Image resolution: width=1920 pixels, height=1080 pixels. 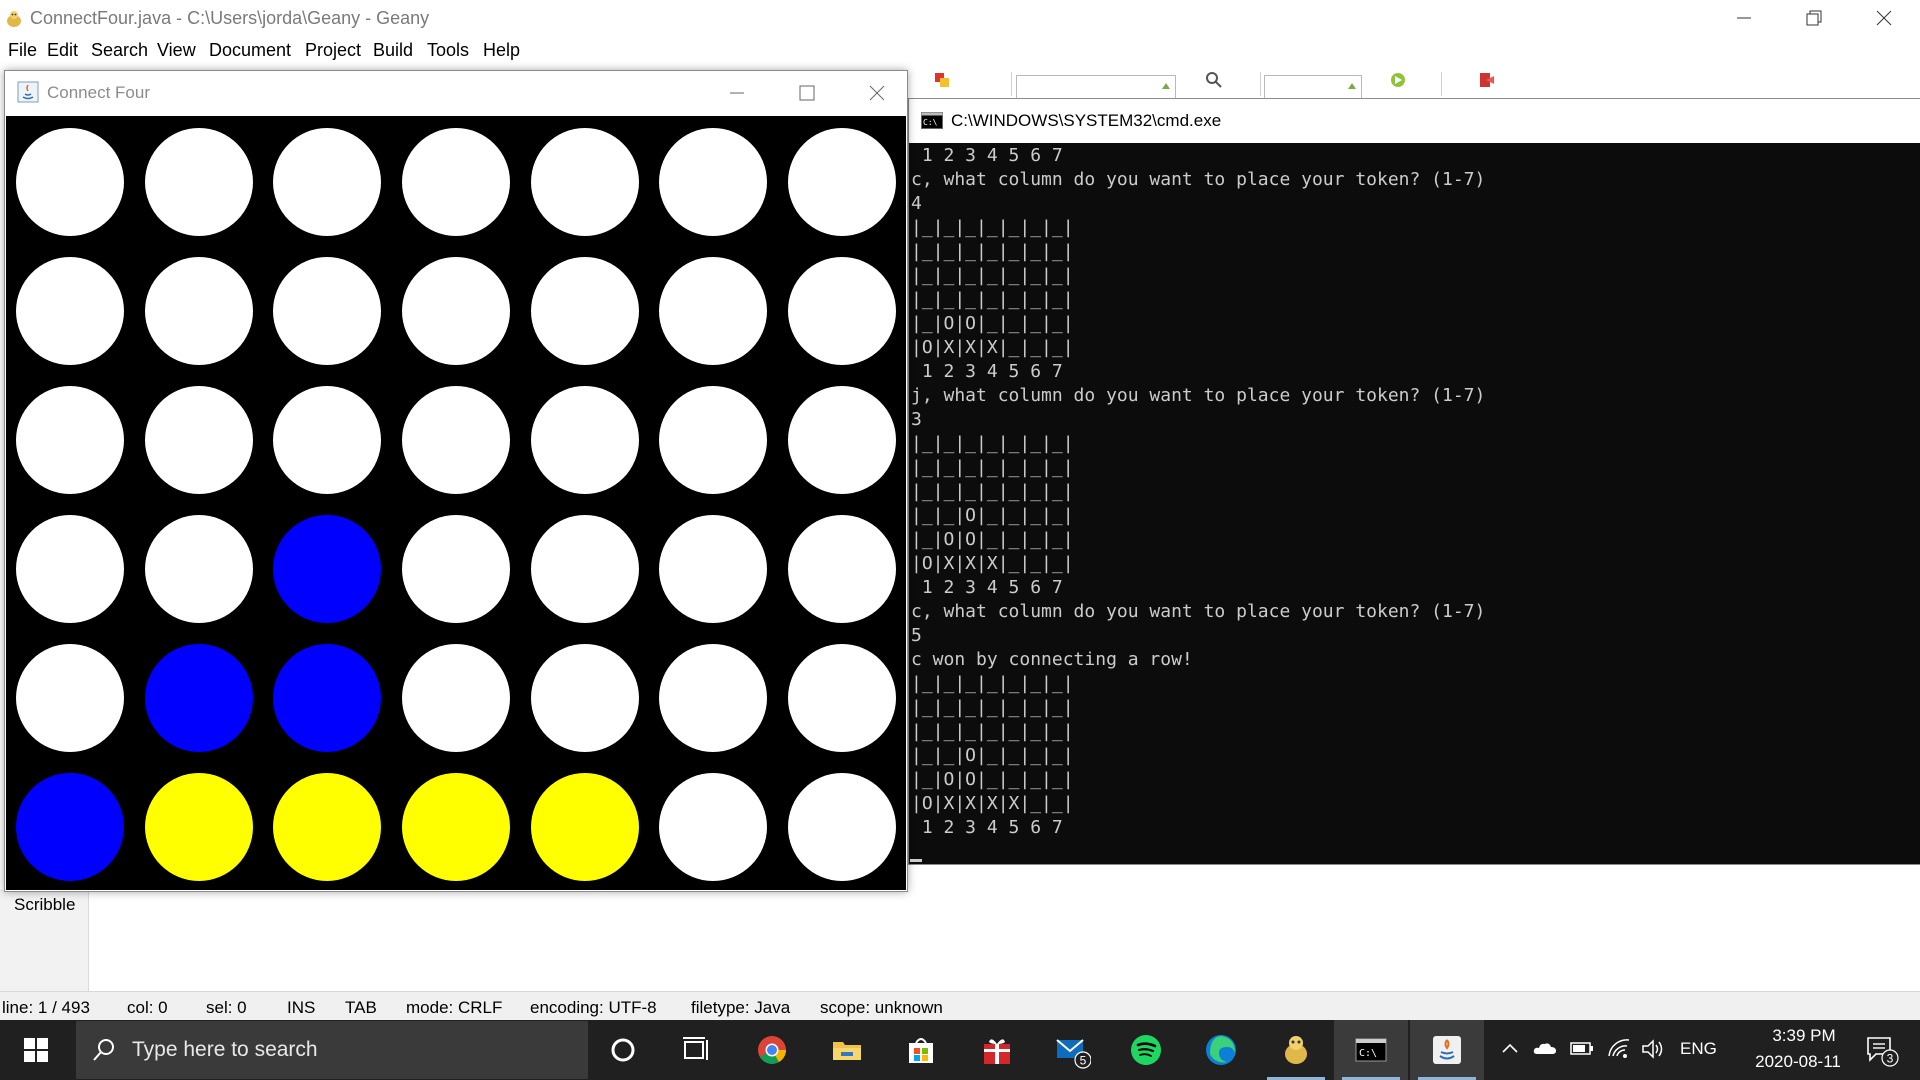 I want to click on board-cell-r2-c6-empty, so click(x=713, y=310).